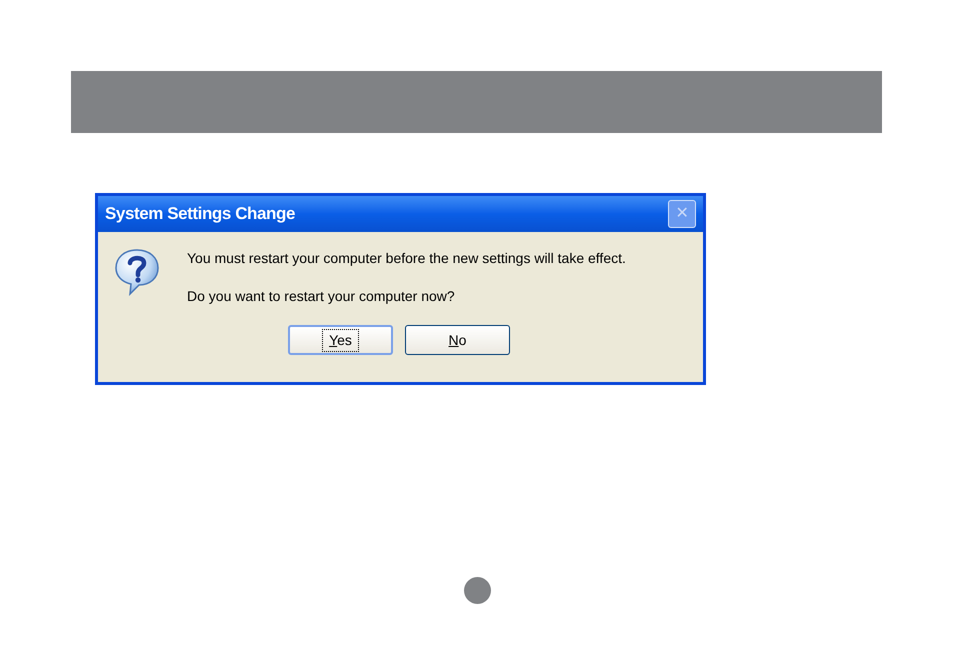 The image size is (954, 663). What do you see at coordinates (137, 272) in the screenshot?
I see `question-icon` at bounding box center [137, 272].